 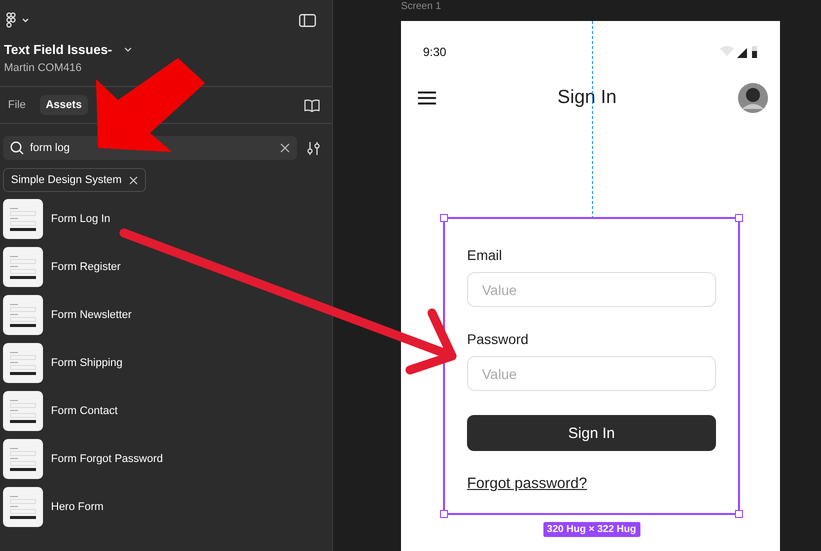 I want to click on search-input: form log, so click(x=152, y=148).